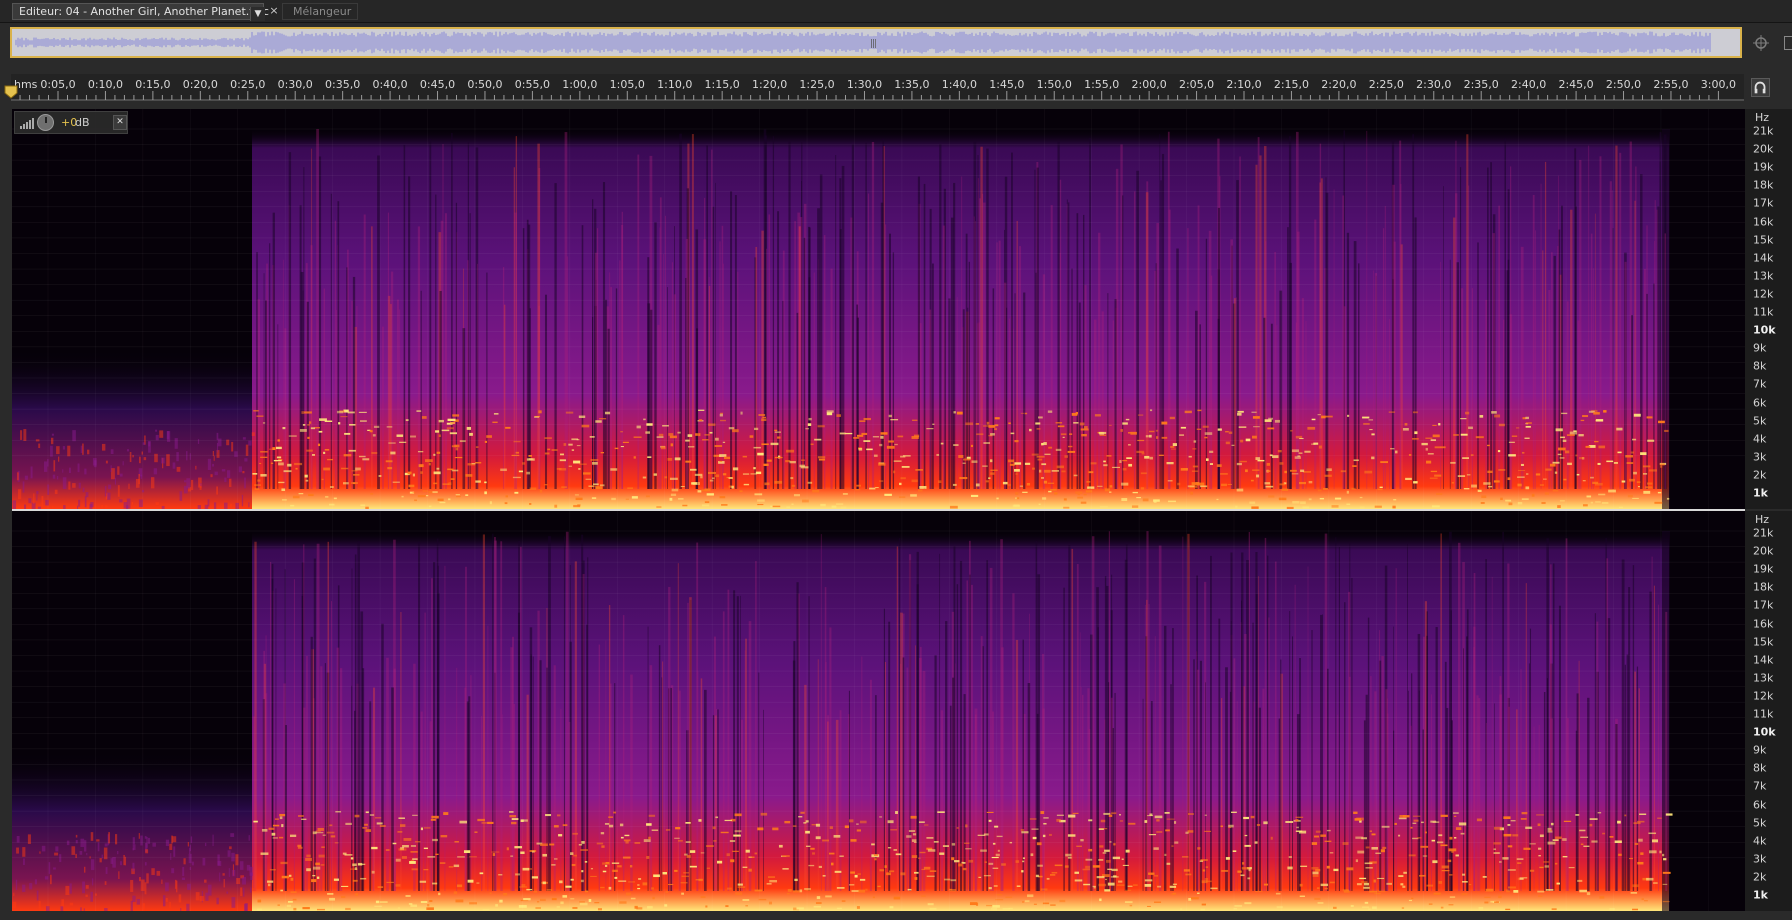 This screenshot has width=1792, height=920. I want to click on time-tick-label: 0:20,0, so click(200, 84).